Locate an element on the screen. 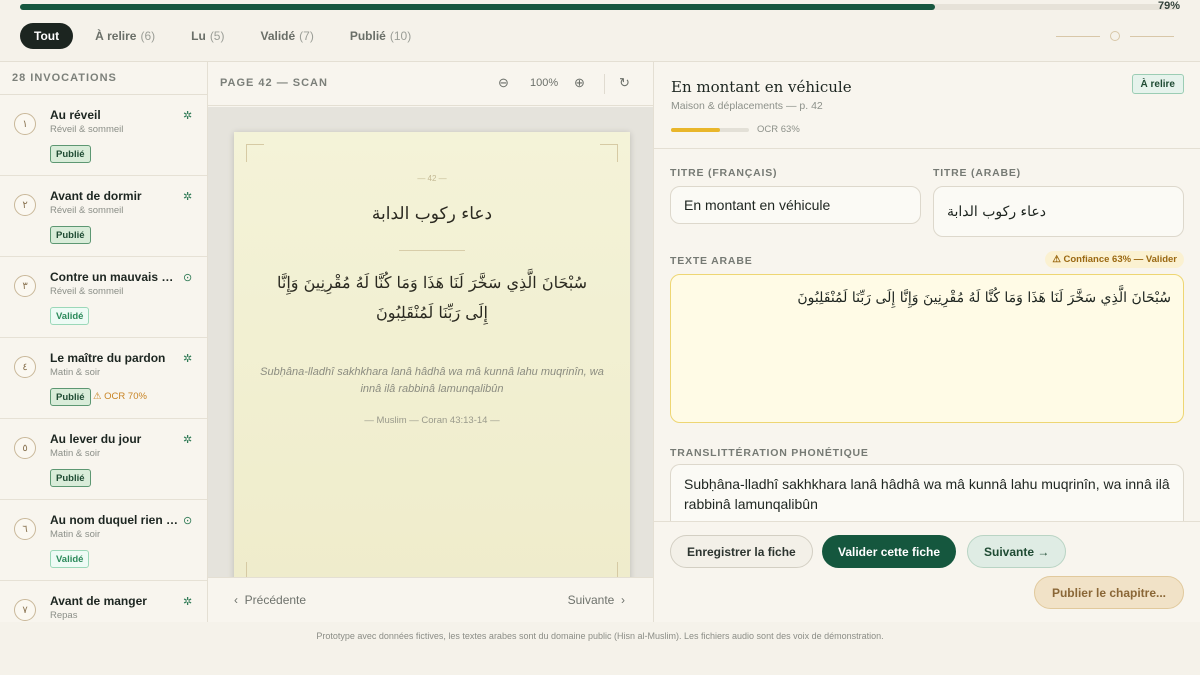 The height and width of the screenshot is (675, 1200). item-number: ٤ is located at coordinates (25, 367).